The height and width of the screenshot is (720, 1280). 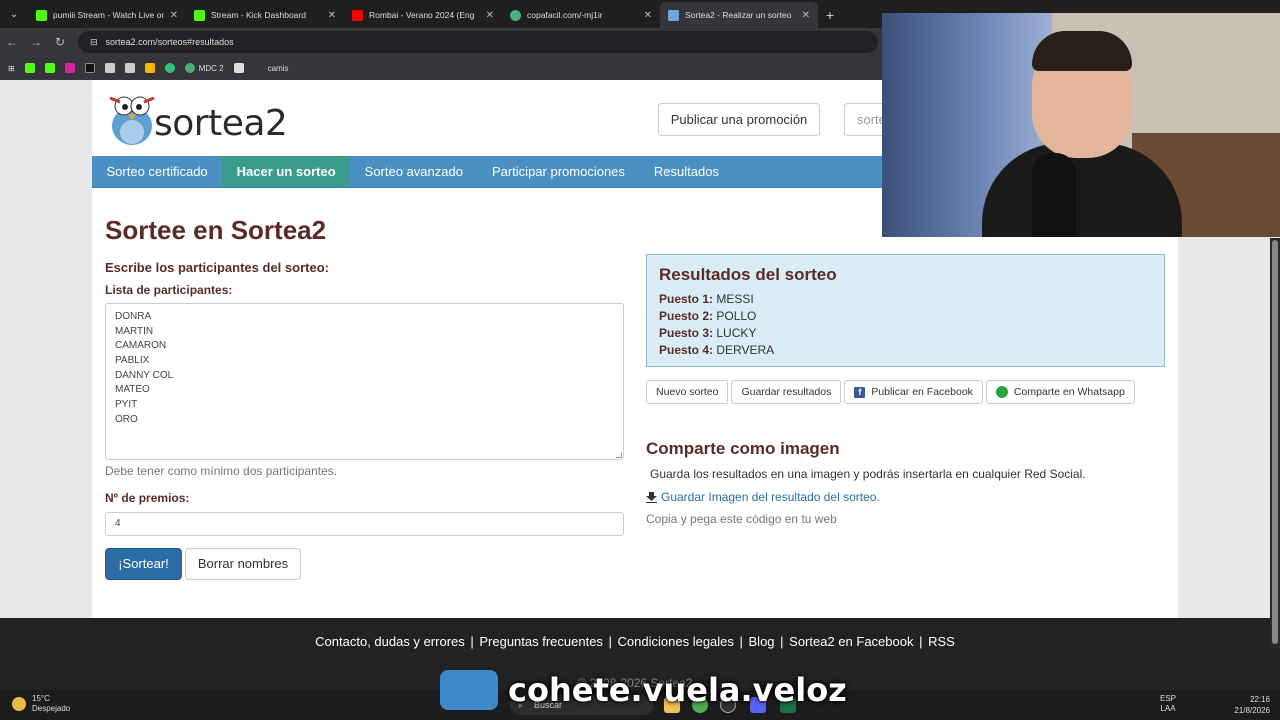 What do you see at coordinates (169, 42) in the screenshot?
I see `url-text: sortea2.com/sorteos#resultados` at bounding box center [169, 42].